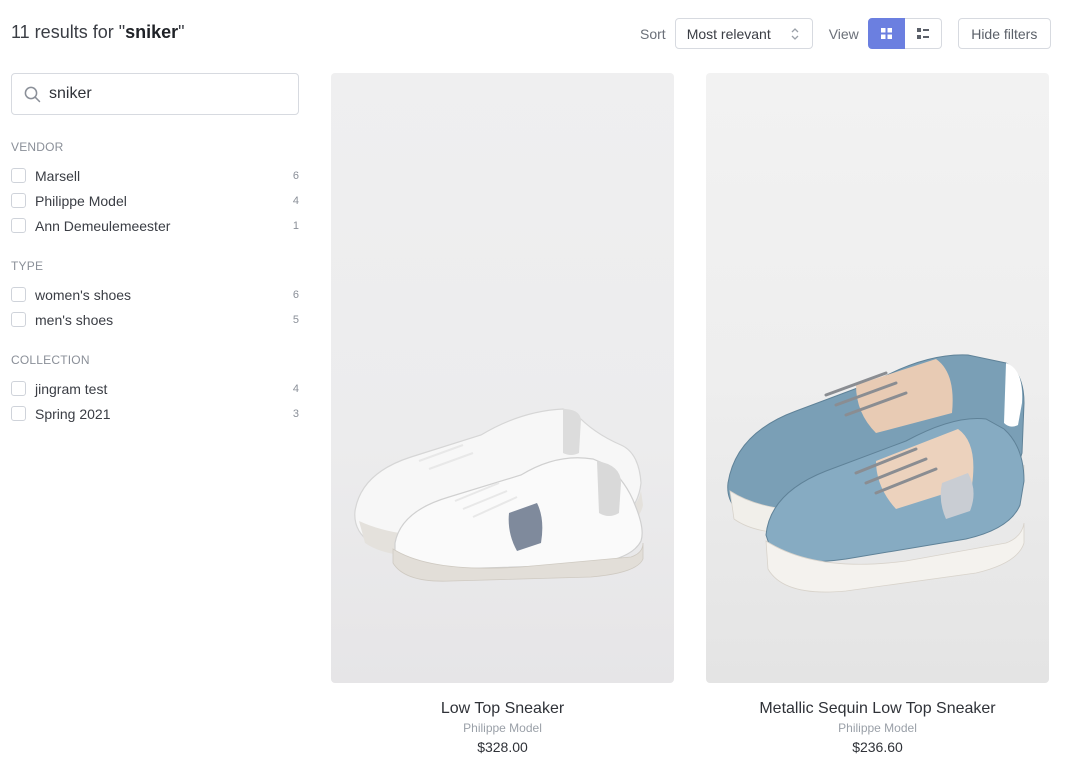 This screenshot has width=1070, height=777. What do you see at coordinates (71, 388) in the screenshot?
I see `facet-item-label: jingram test` at bounding box center [71, 388].